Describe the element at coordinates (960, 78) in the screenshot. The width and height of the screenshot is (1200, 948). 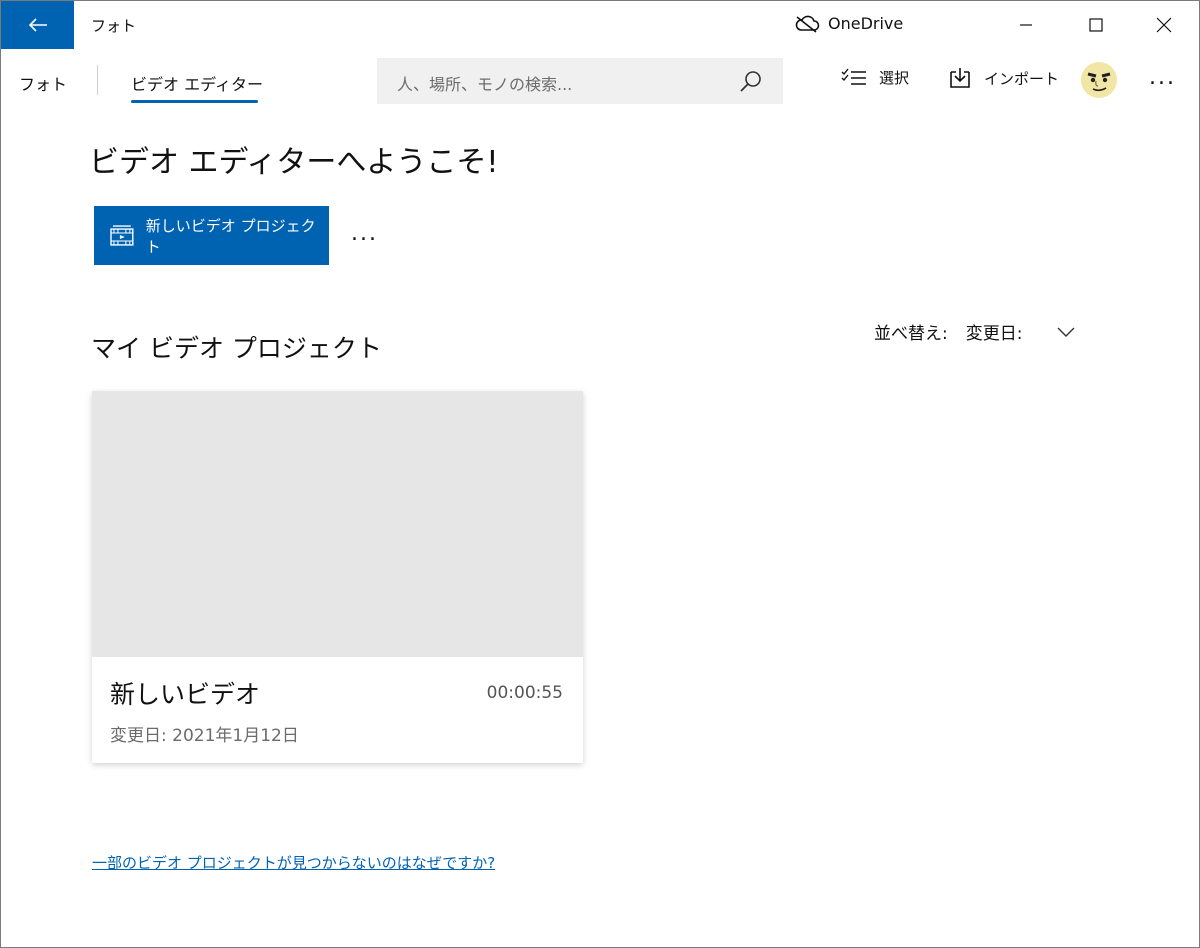
I see `import-icon` at that location.